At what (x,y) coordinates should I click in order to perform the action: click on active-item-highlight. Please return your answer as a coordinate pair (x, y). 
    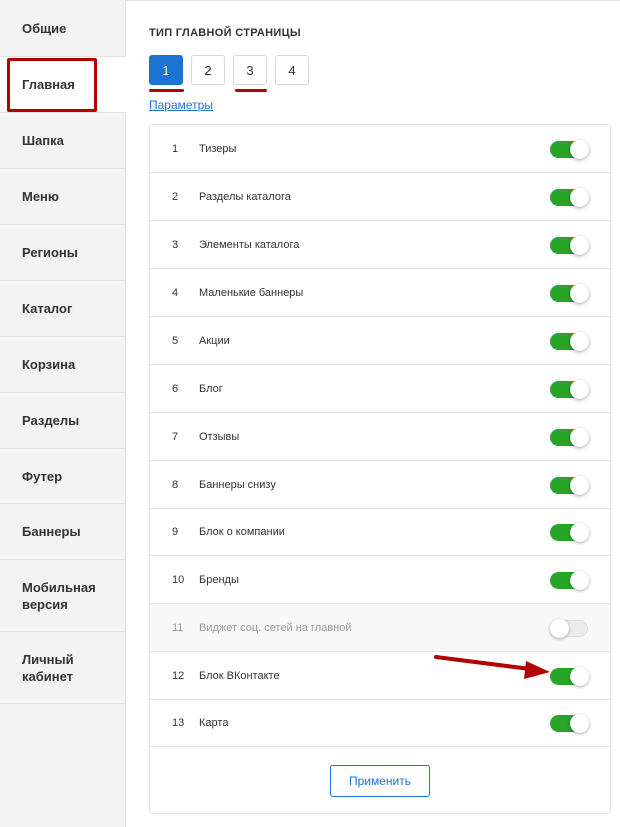
    Looking at the image, I should click on (52, 85).